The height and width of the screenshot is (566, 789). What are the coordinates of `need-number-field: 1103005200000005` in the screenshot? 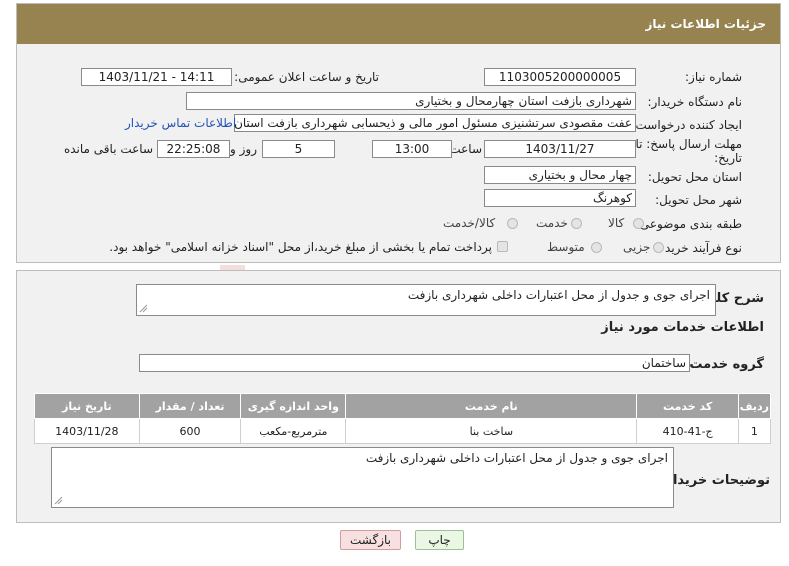 It's located at (560, 77).